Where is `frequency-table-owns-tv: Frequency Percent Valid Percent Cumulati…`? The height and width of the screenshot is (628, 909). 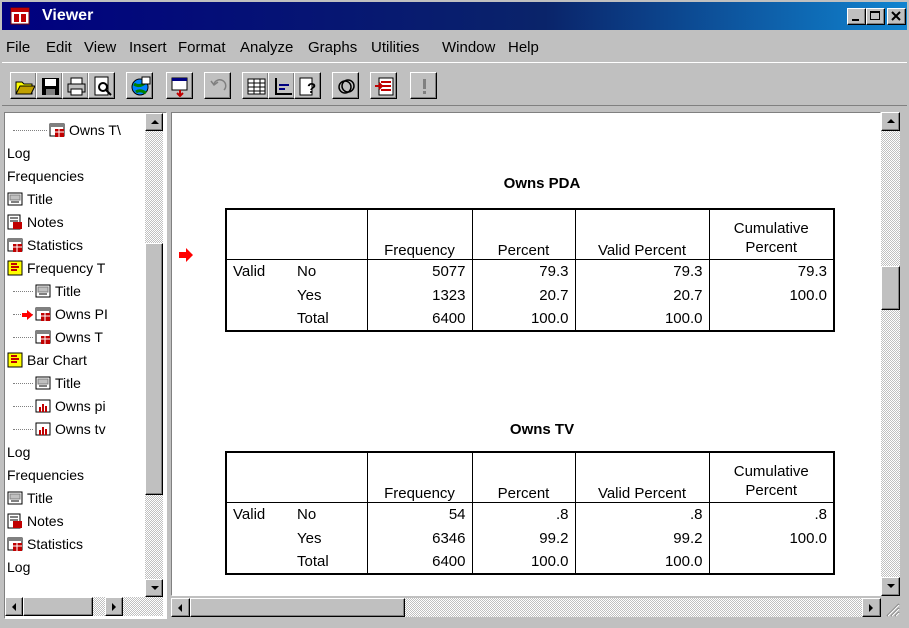 frequency-table-owns-tv: Frequency Percent Valid Percent Cumulati… is located at coordinates (530, 513).